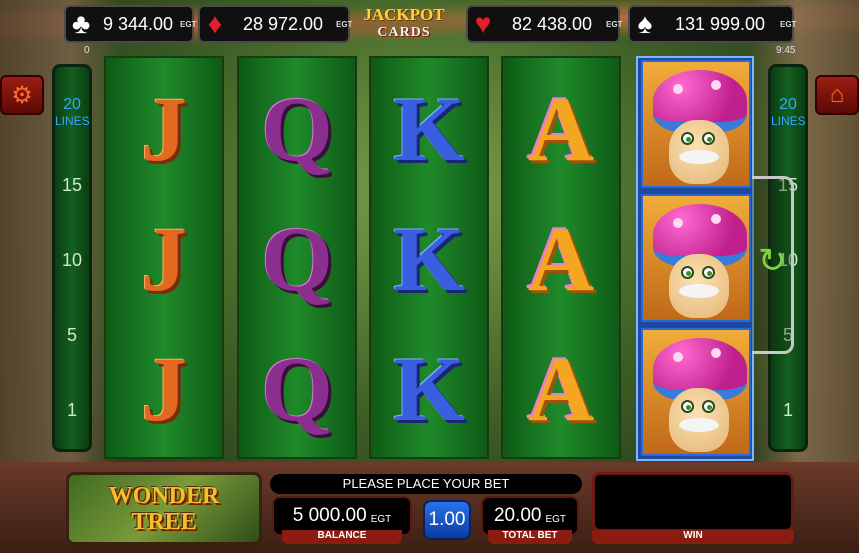  I want to click on home-button: ⌂, so click(837, 95).